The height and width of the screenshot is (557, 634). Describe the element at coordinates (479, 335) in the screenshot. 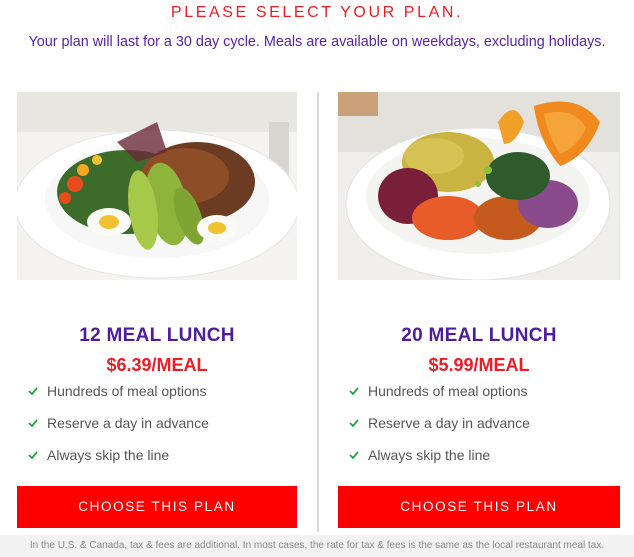

I see `plan-title: 20 MEAL LUNCH` at that location.